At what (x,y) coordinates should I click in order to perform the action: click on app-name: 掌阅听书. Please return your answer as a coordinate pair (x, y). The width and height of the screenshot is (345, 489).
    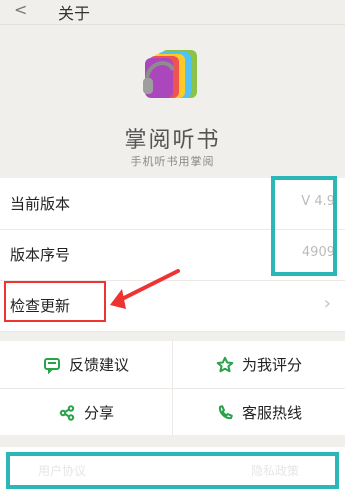
    Looking at the image, I should click on (172, 140).